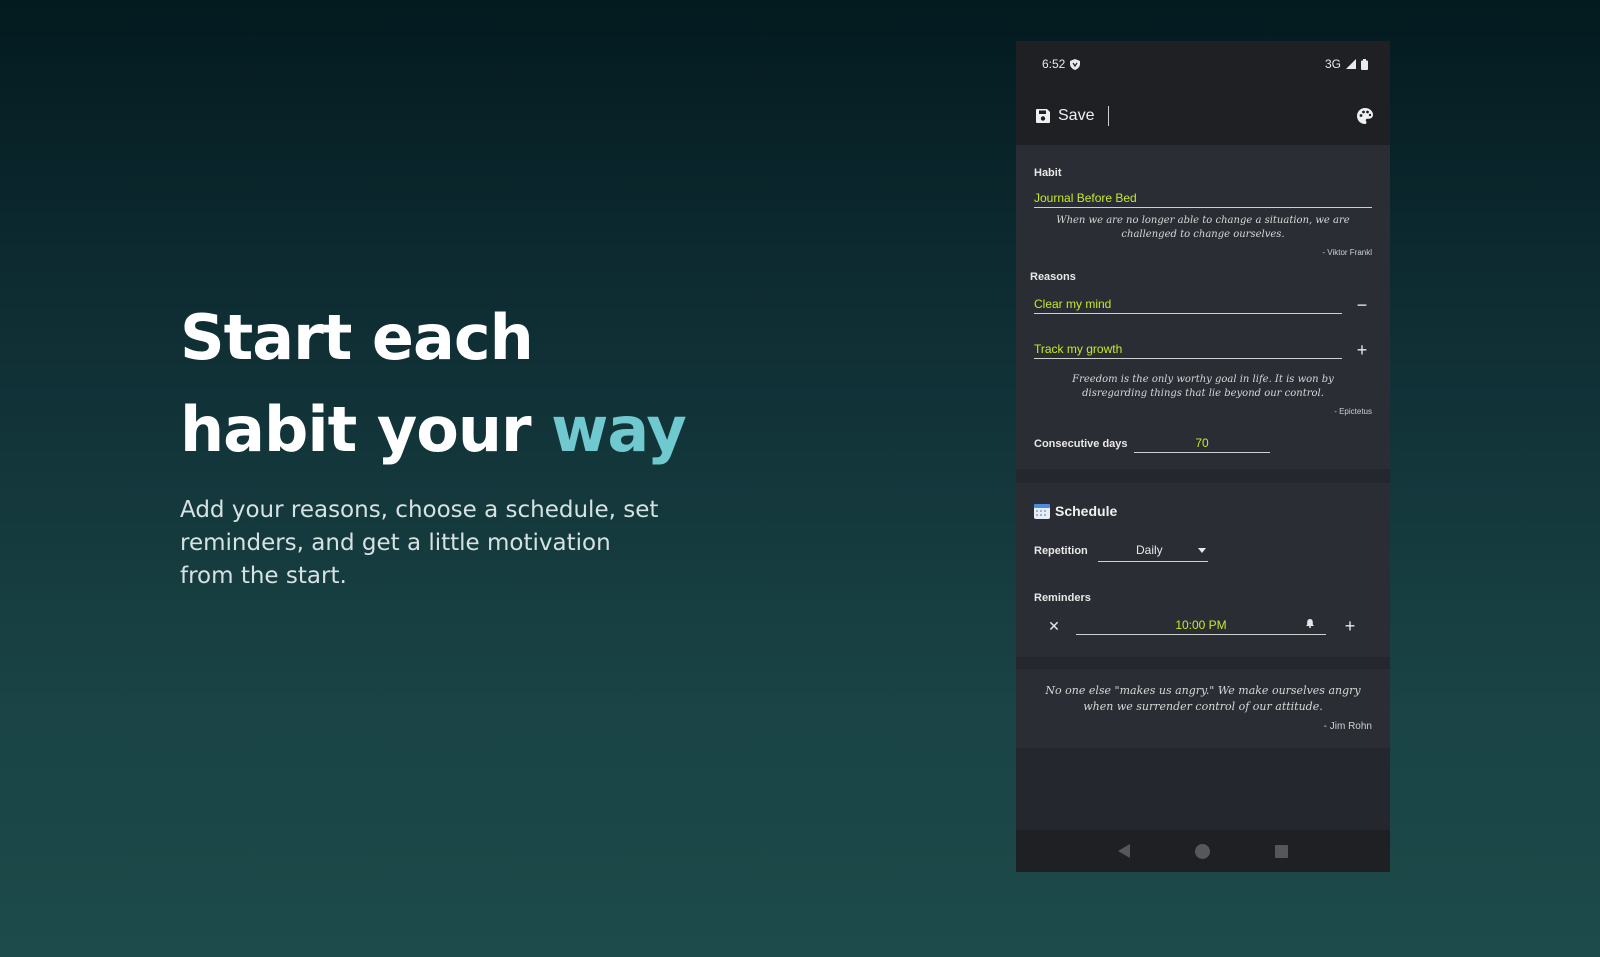 This screenshot has width=1600, height=957. I want to click on repetition-select: Daily, so click(1153, 550).